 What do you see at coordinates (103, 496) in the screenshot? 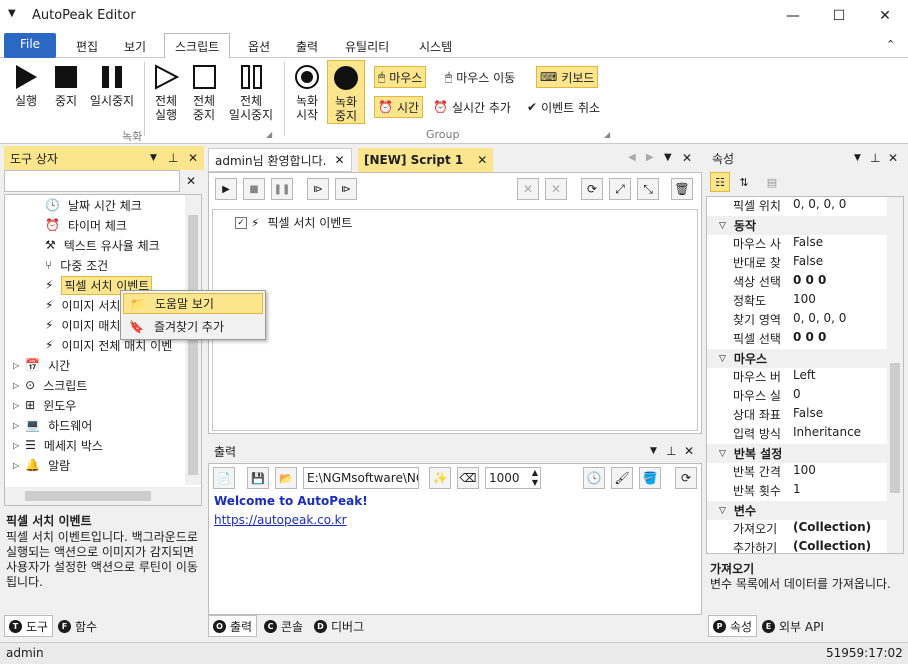
I see `horizontal-scrollbar` at bounding box center [103, 496].